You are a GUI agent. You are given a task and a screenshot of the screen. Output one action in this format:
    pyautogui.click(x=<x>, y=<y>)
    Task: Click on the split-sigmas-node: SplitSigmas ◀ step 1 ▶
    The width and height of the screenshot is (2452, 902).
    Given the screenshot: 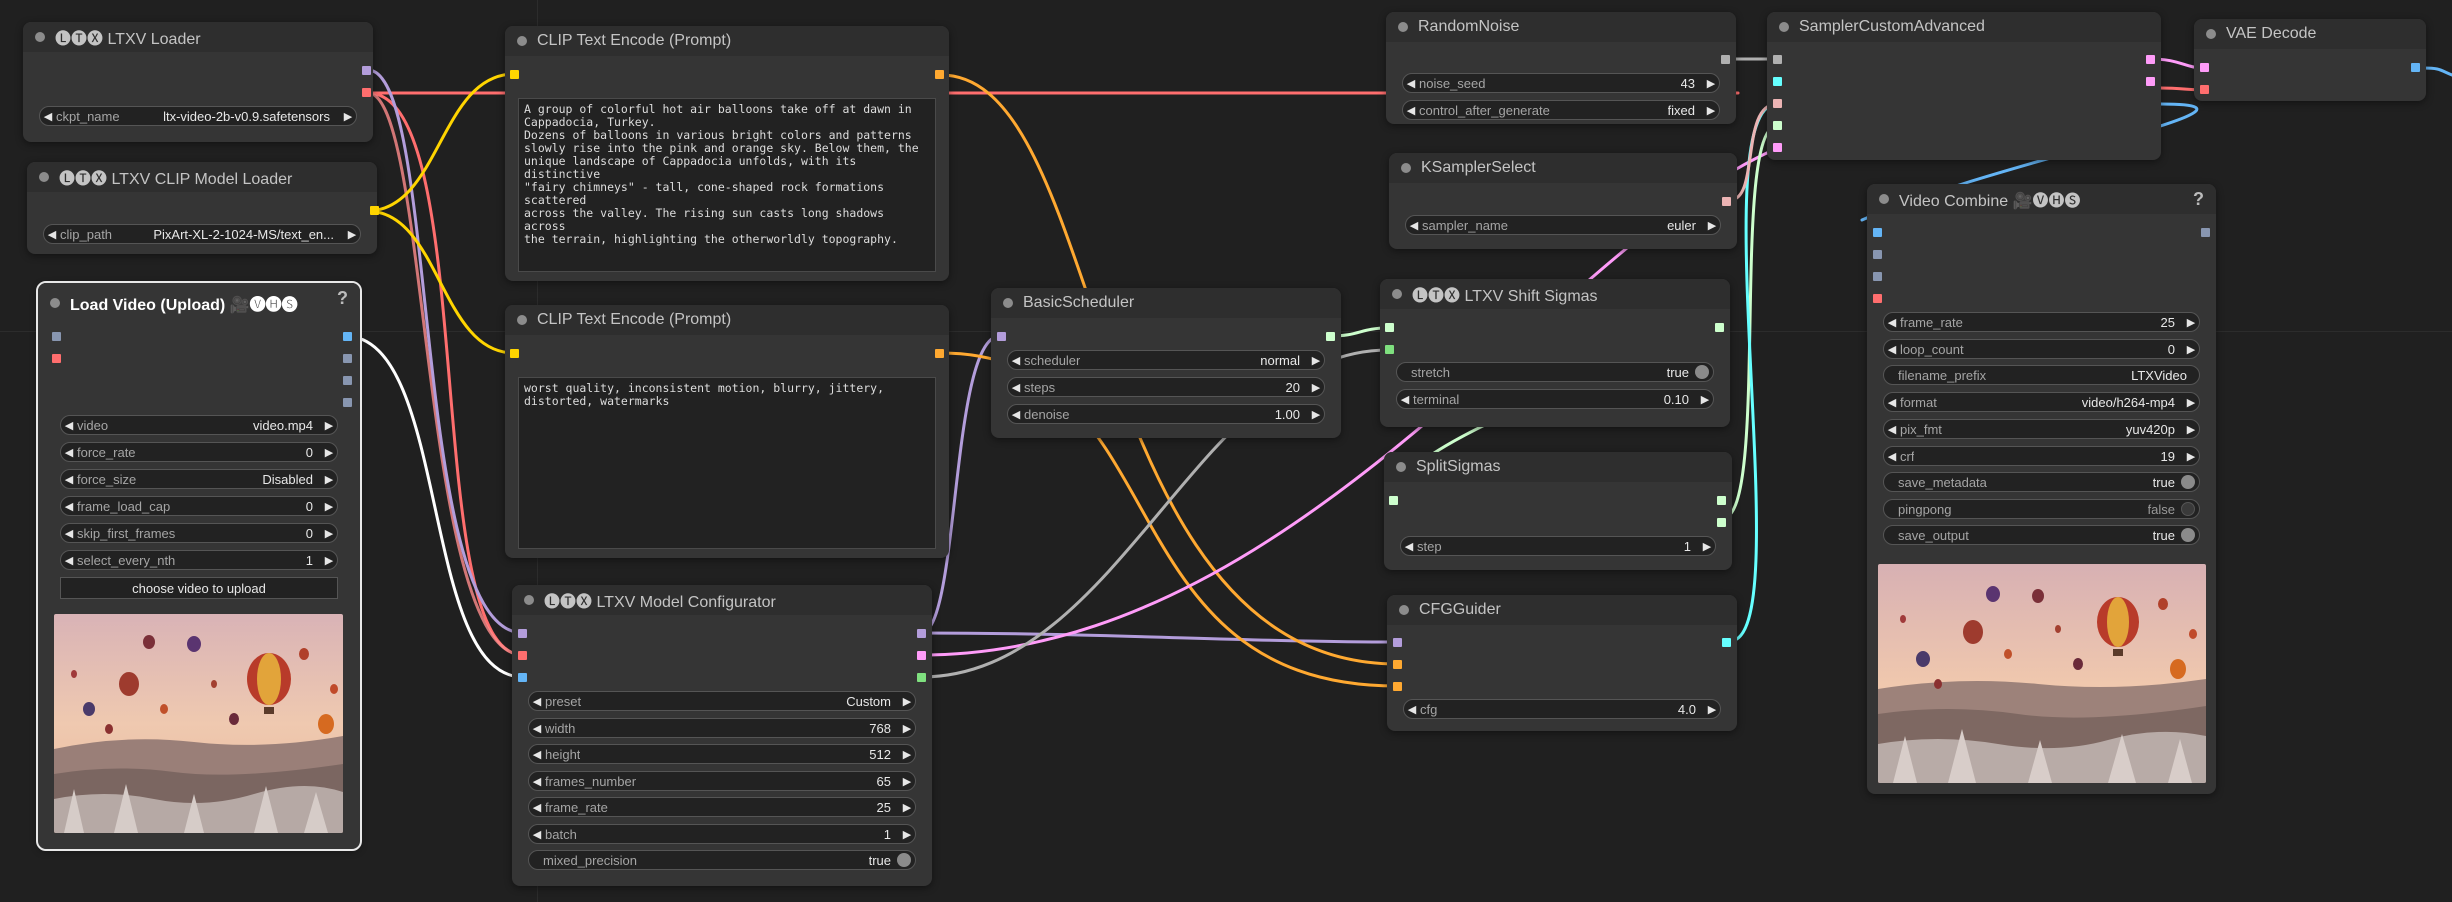 What is the action you would take?
    pyautogui.click(x=1558, y=511)
    